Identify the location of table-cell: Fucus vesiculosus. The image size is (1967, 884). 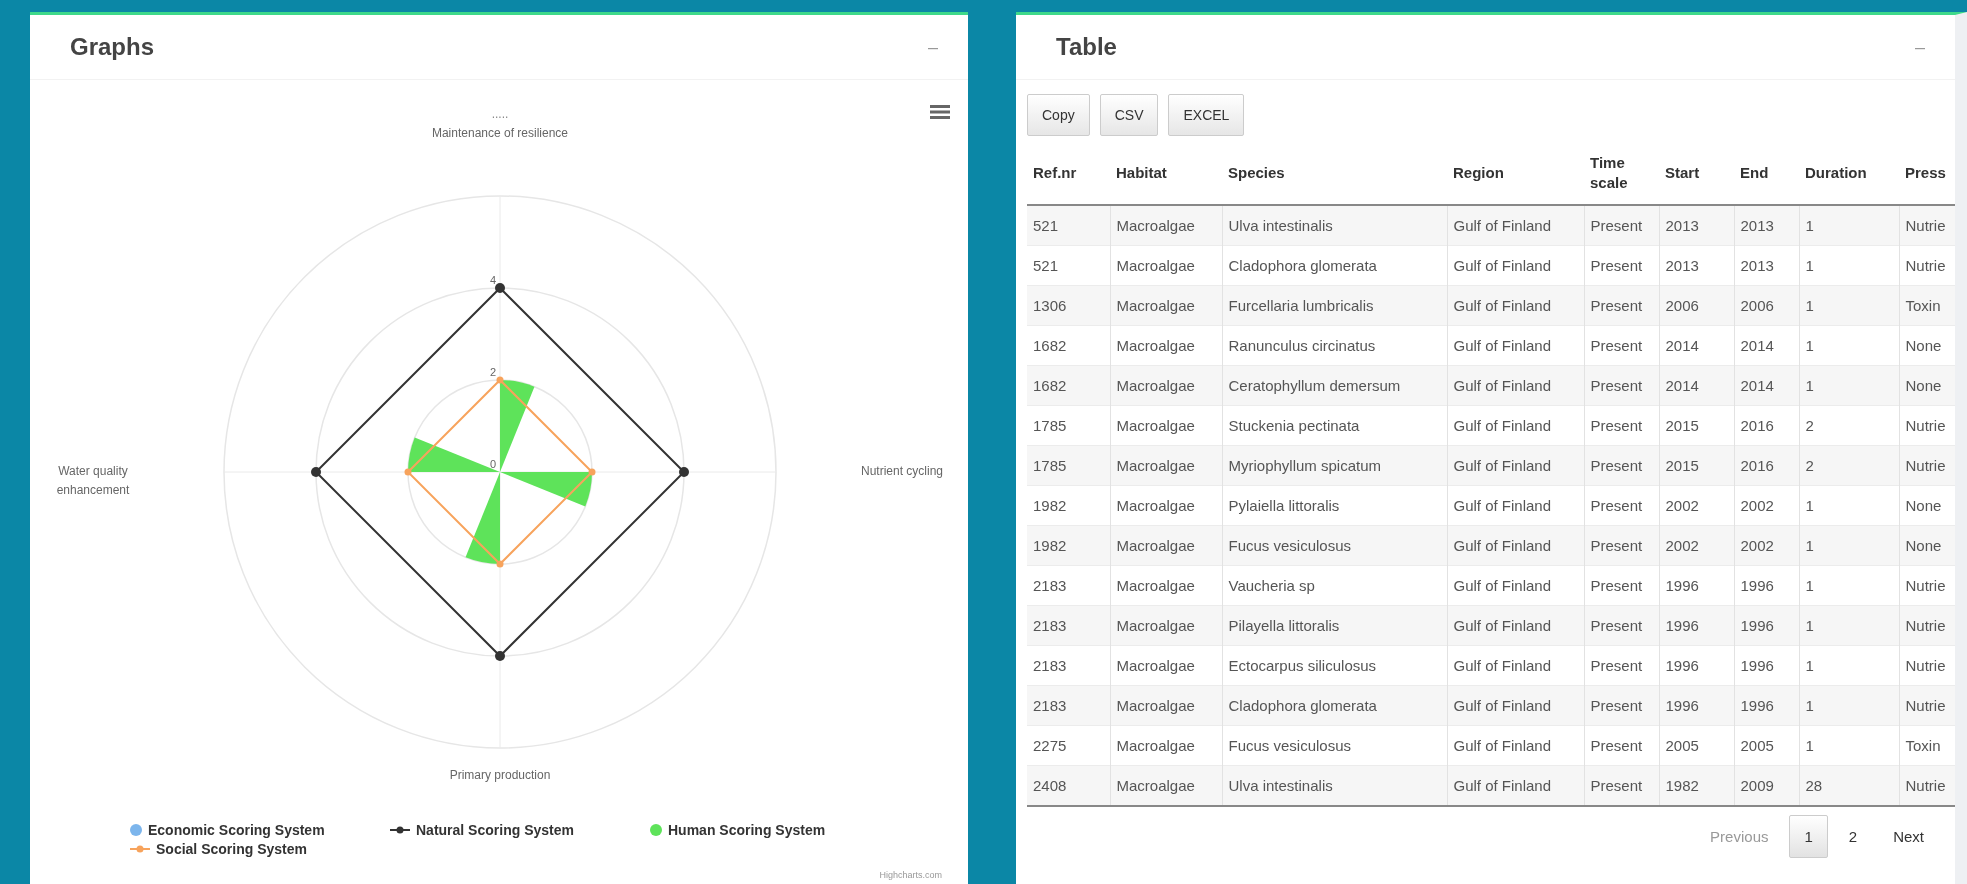
(1334, 545).